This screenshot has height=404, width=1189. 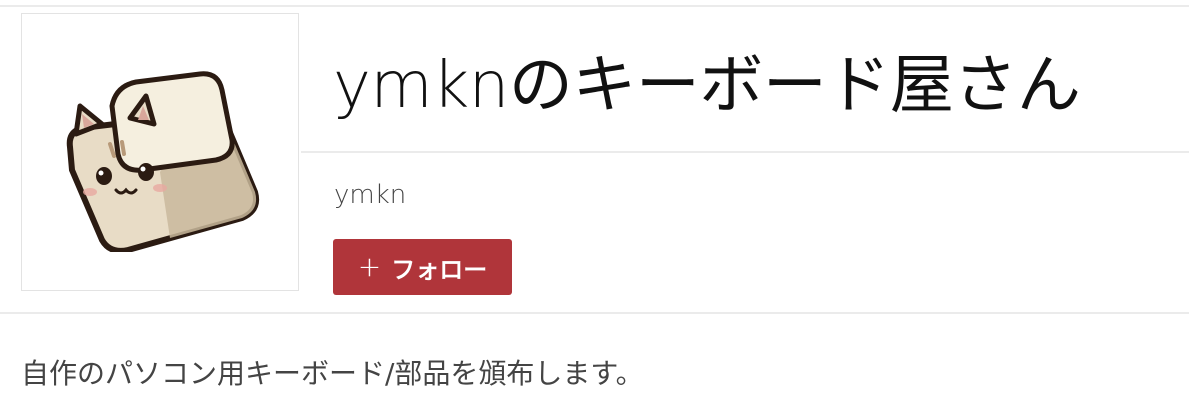 I want to click on follow-button-label: フォロー, so click(x=439, y=269).